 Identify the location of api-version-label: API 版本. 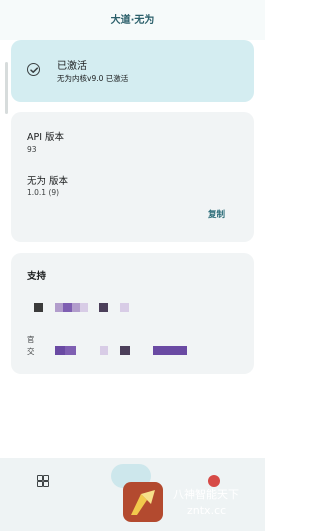
(46, 137).